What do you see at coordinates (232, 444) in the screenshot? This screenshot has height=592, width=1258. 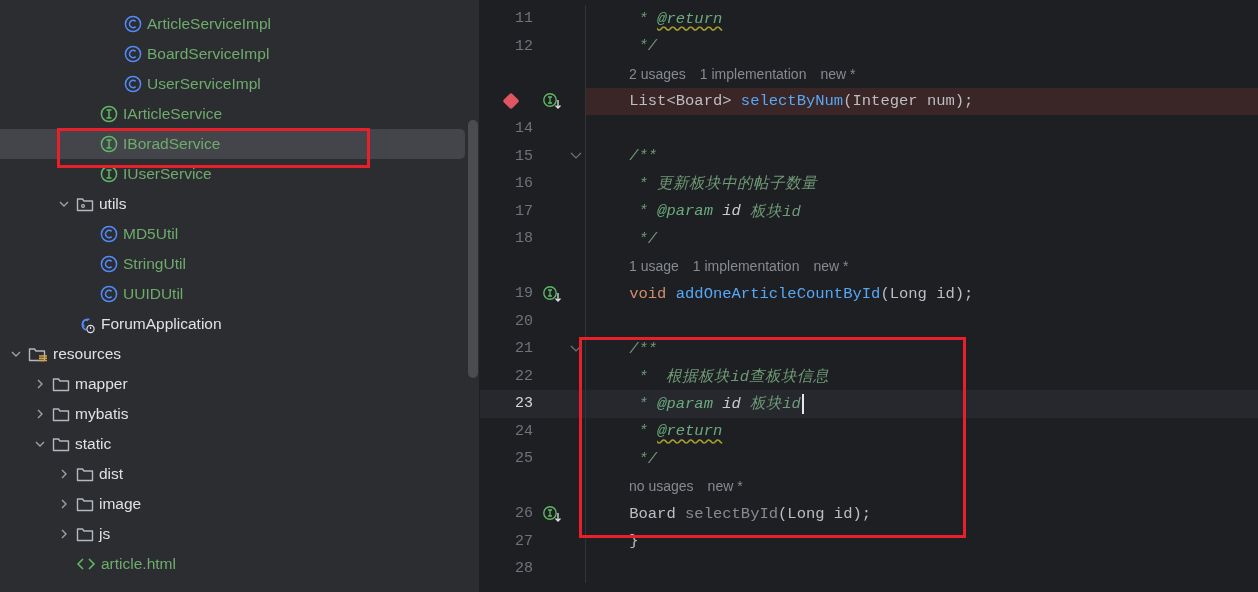 I see `tree-item: static` at bounding box center [232, 444].